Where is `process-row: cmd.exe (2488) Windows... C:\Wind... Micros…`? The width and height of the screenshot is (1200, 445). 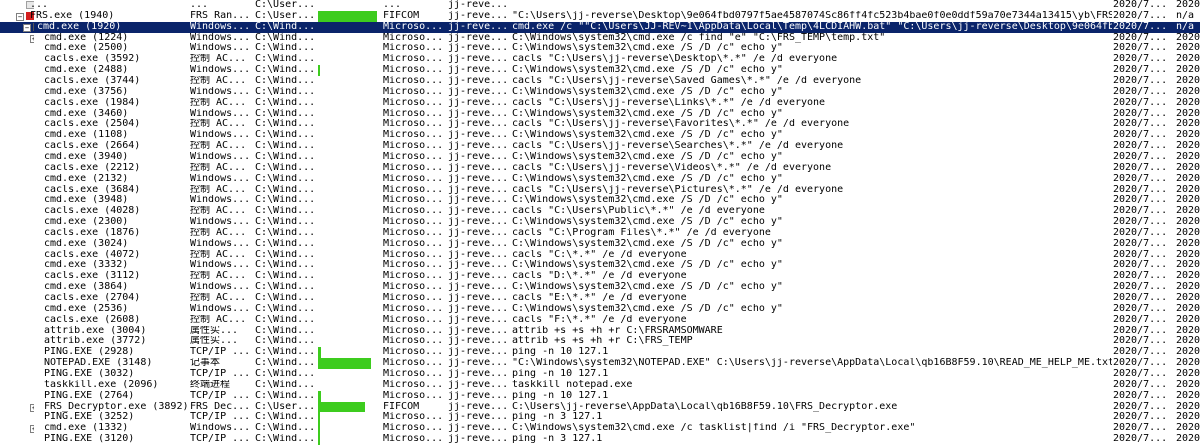 process-row: cmd.exe (2488) Windows... C:\Wind... Micros… is located at coordinates (600, 70).